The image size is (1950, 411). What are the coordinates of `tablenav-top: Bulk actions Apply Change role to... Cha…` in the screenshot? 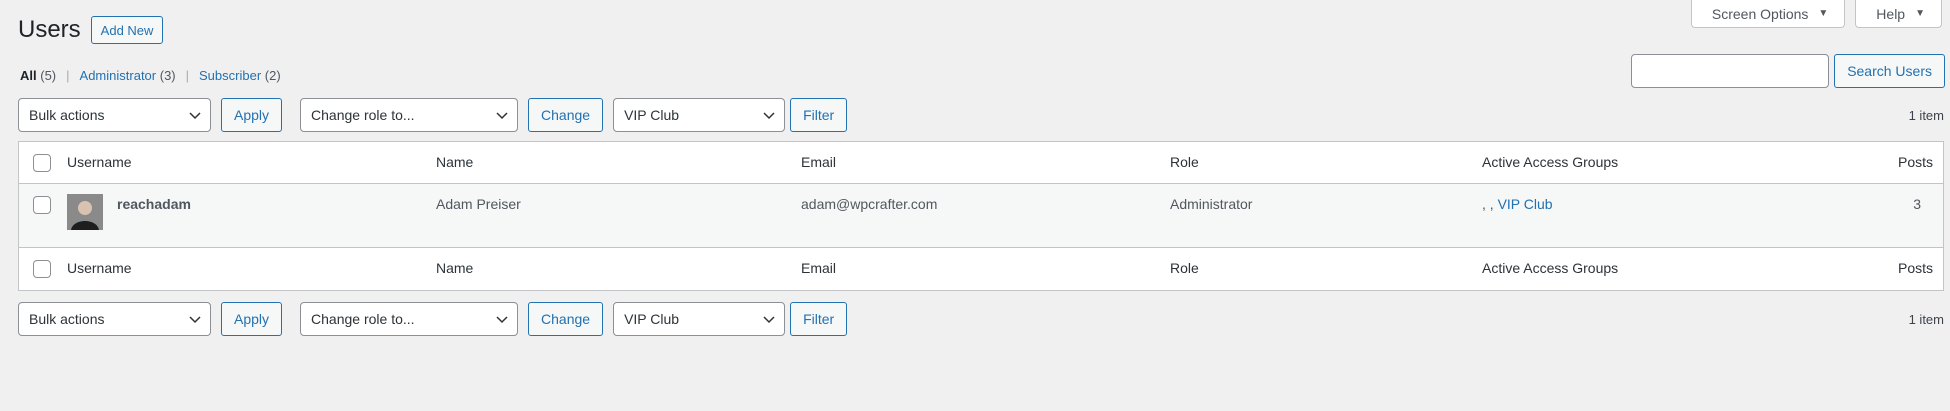 It's located at (981, 115).